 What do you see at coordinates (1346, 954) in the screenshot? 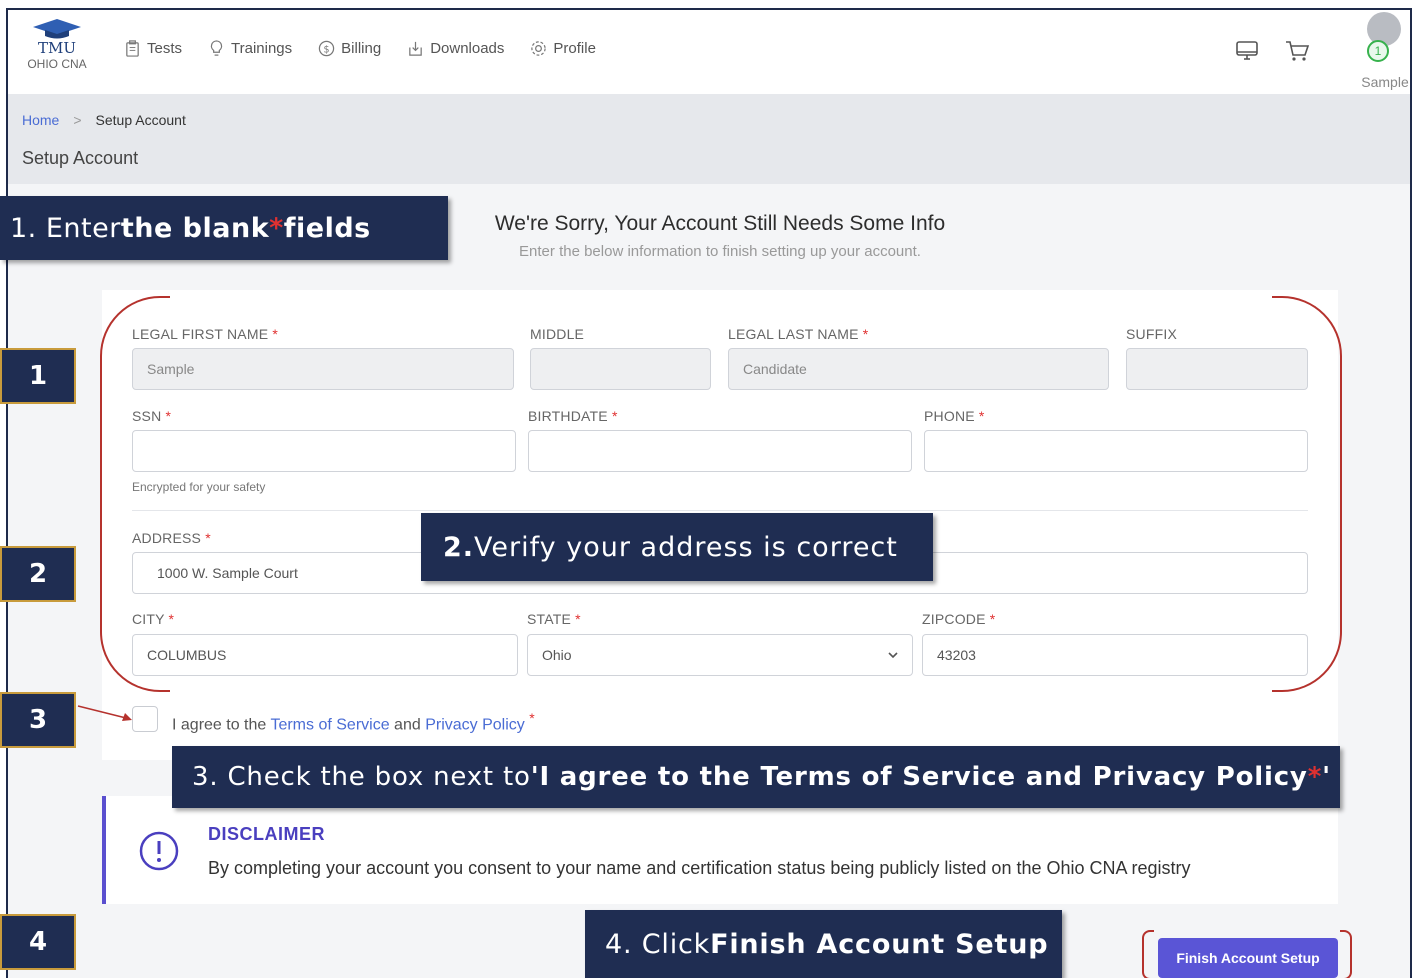
I see `button-bracket-right` at bounding box center [1346, 954].